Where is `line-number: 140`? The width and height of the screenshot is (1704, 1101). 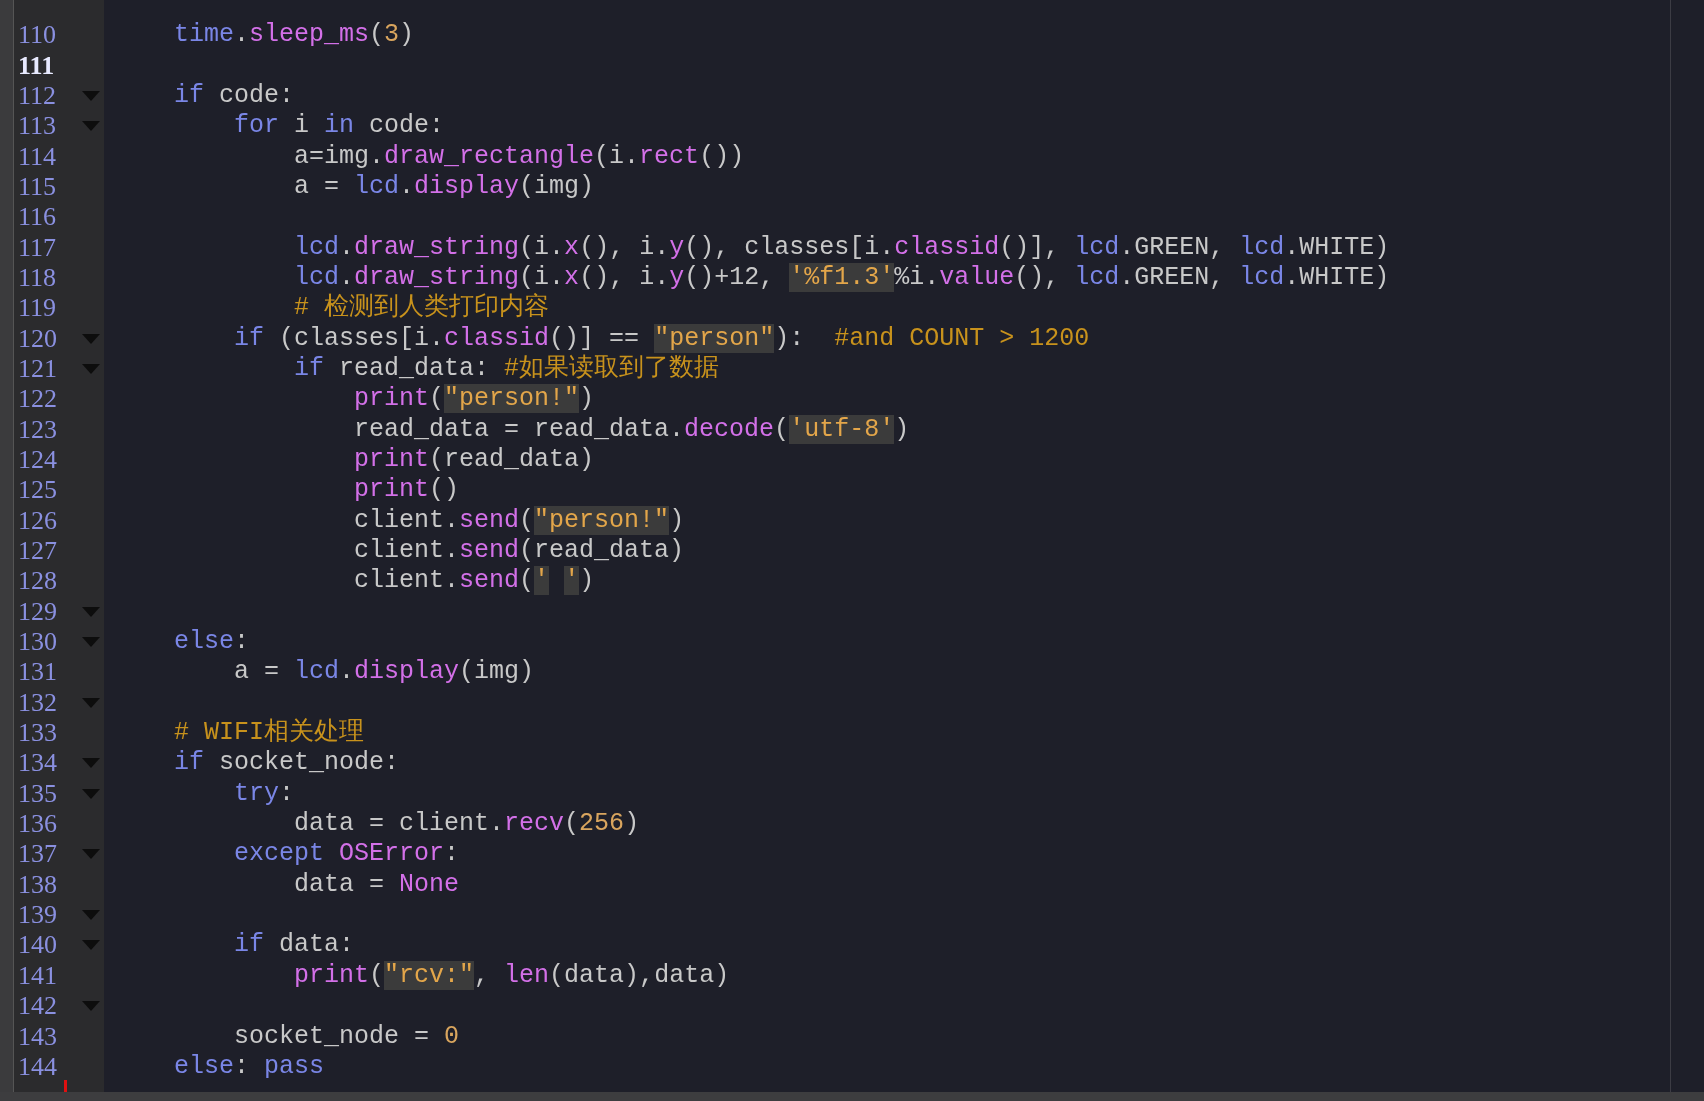
line-number: 140 is located at coordinates (37, 945).